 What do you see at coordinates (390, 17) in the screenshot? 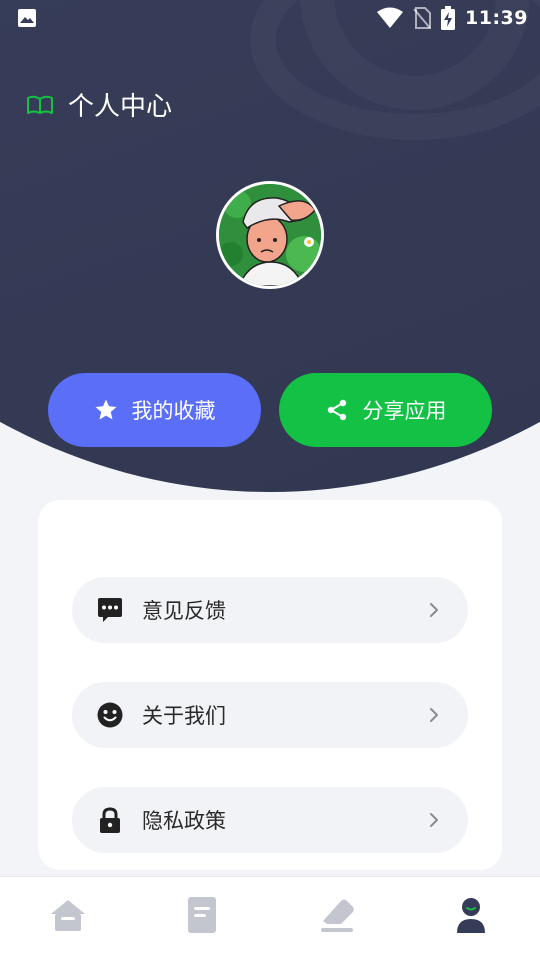
I see `wifi-icon` at bounding box center [390, 17].